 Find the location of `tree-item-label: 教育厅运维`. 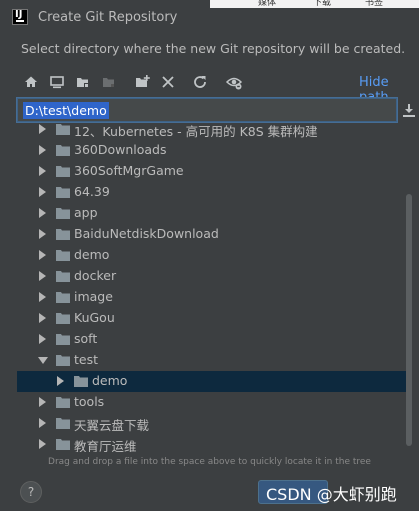

tree-item-label: 教育厅运维 is located at coordinates (105, 445).